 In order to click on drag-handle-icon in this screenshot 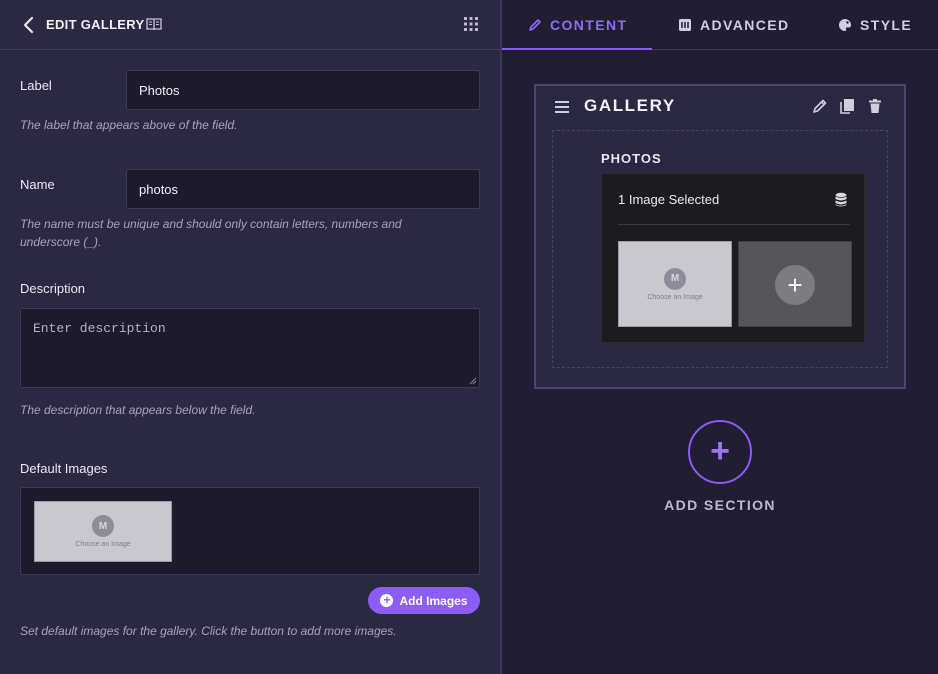, I will do `click(562, 107)`.